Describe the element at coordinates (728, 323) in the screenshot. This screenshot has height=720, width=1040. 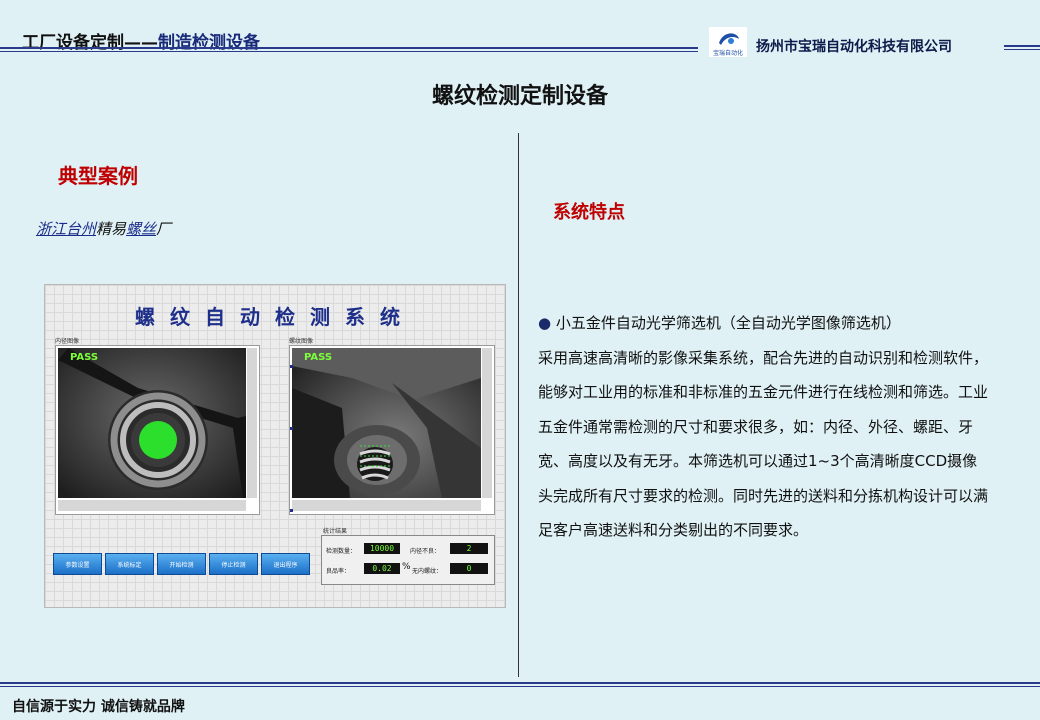
I see `features-lead: 小五金件自动光学筛选机（全自动光学图像筛选机）` at that location.